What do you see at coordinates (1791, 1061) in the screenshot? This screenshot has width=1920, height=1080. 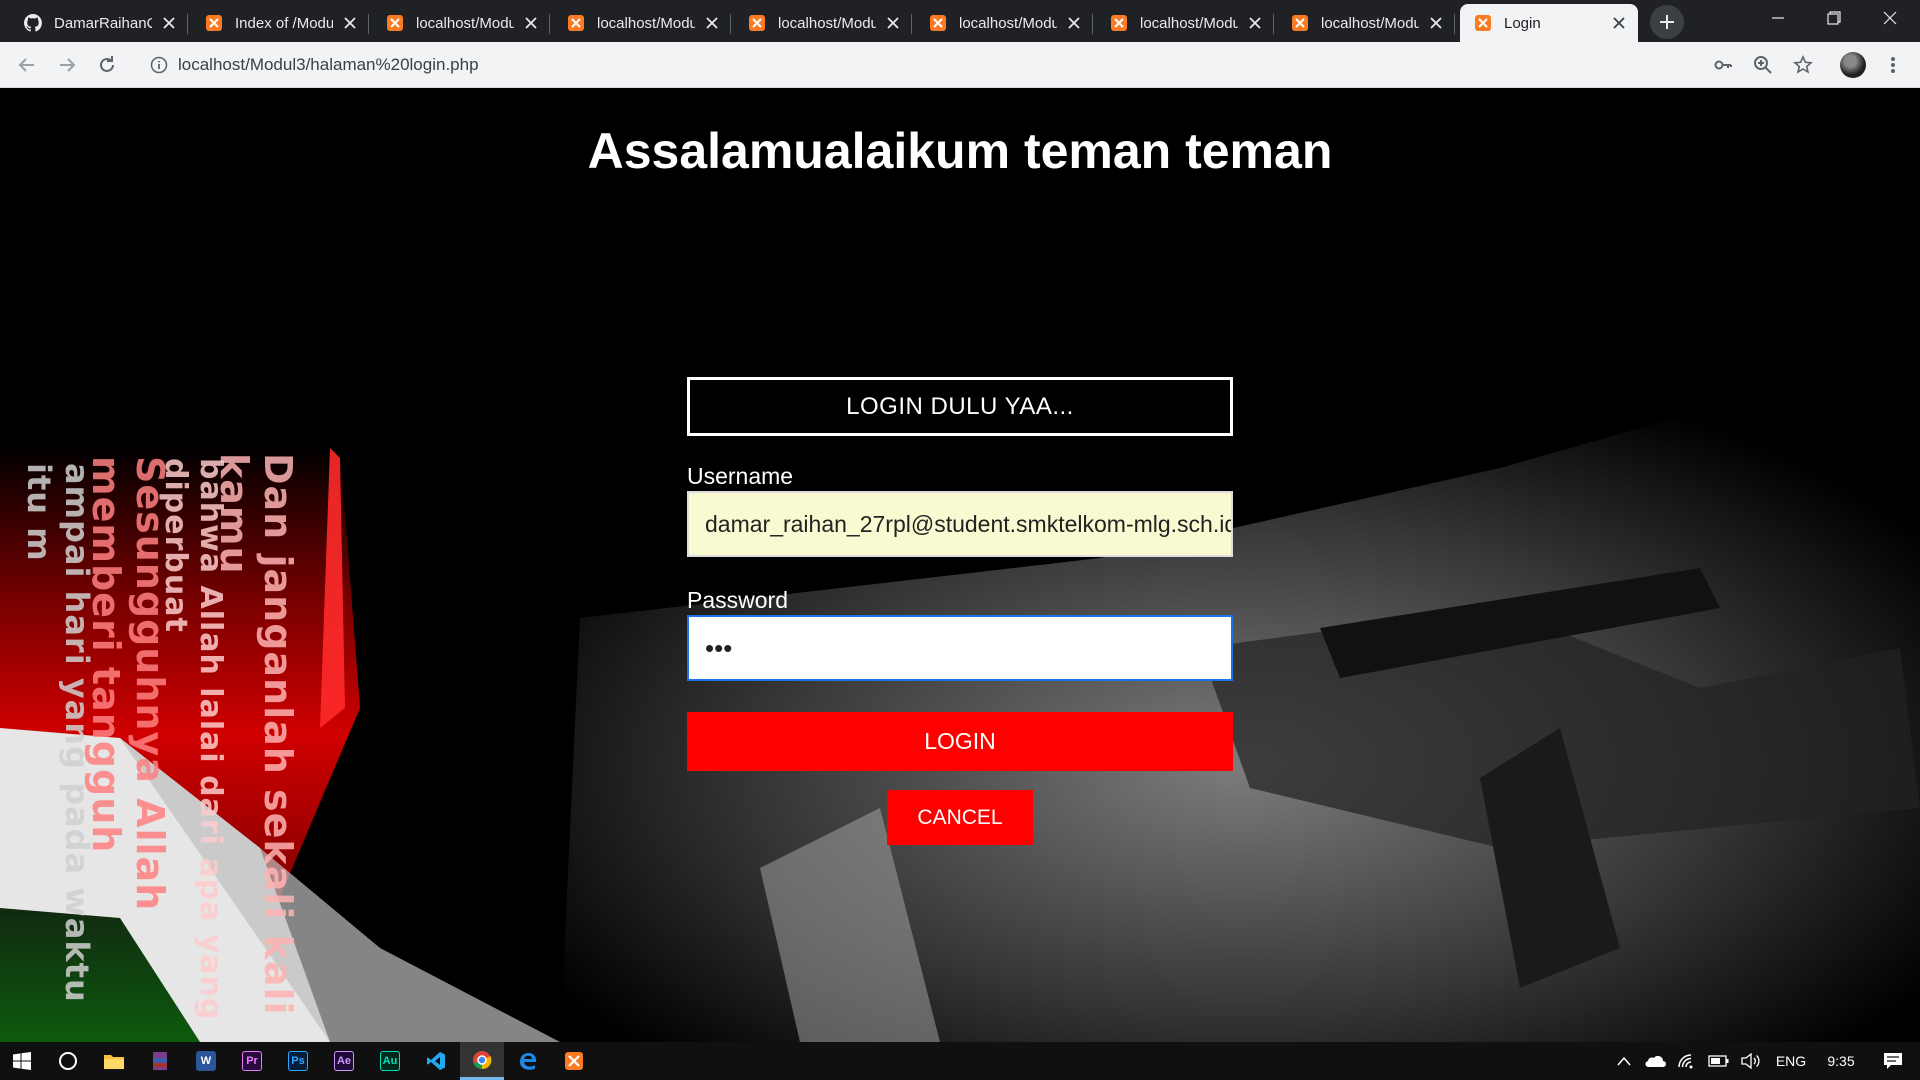 I see `language-indicator: ENG` at bounding box center [1791, 1061].